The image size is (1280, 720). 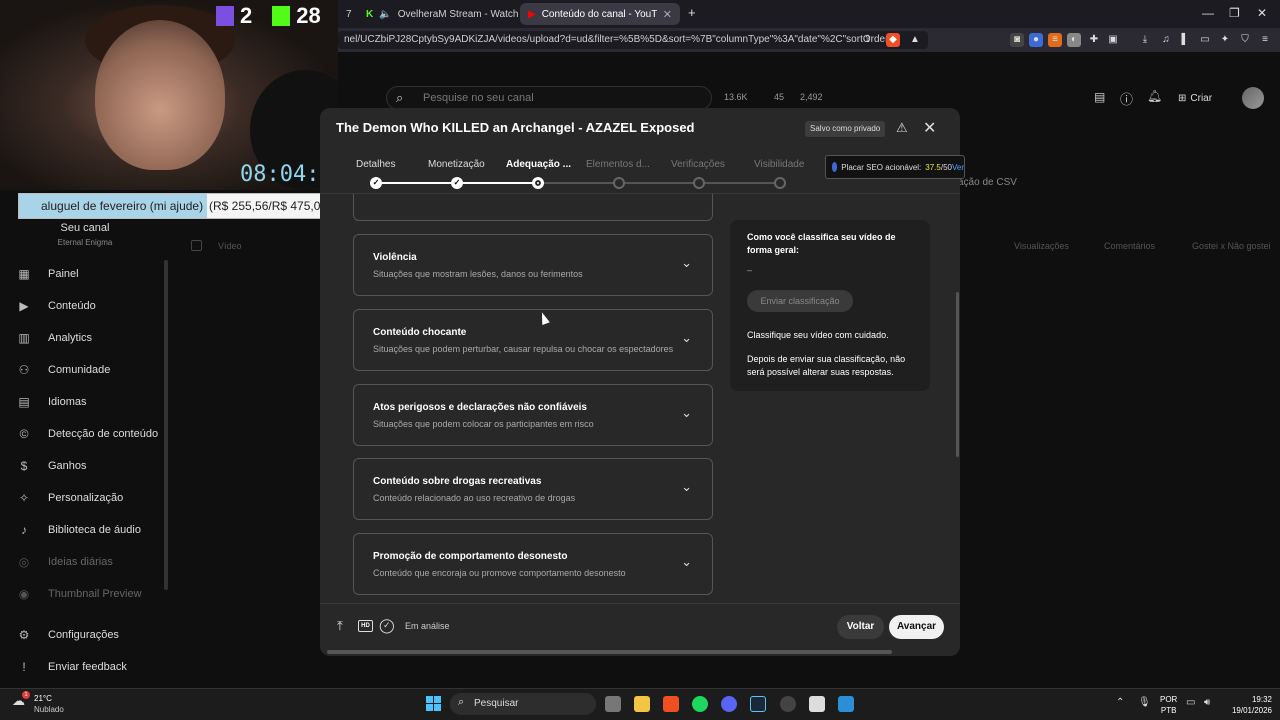 I want to click on sidebar-item-dashboard: ▦ Painel, so click(x=90, y=274).